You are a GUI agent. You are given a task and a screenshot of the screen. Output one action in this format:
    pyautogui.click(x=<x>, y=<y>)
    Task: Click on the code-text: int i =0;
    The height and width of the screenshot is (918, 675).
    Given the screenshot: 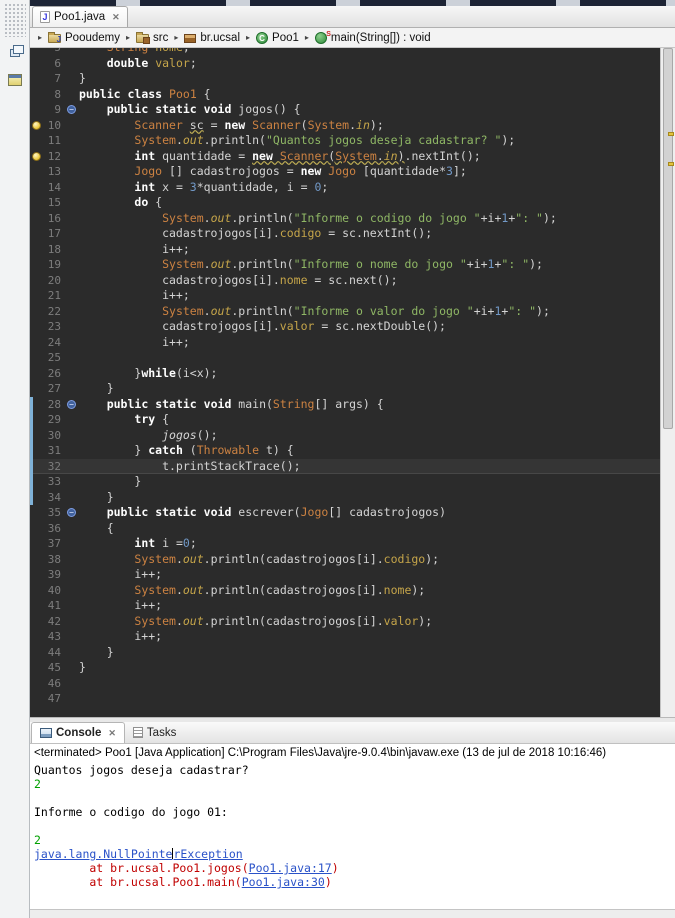 What is the action you would take?
    pyautogui.click(x=377, y=544)
    